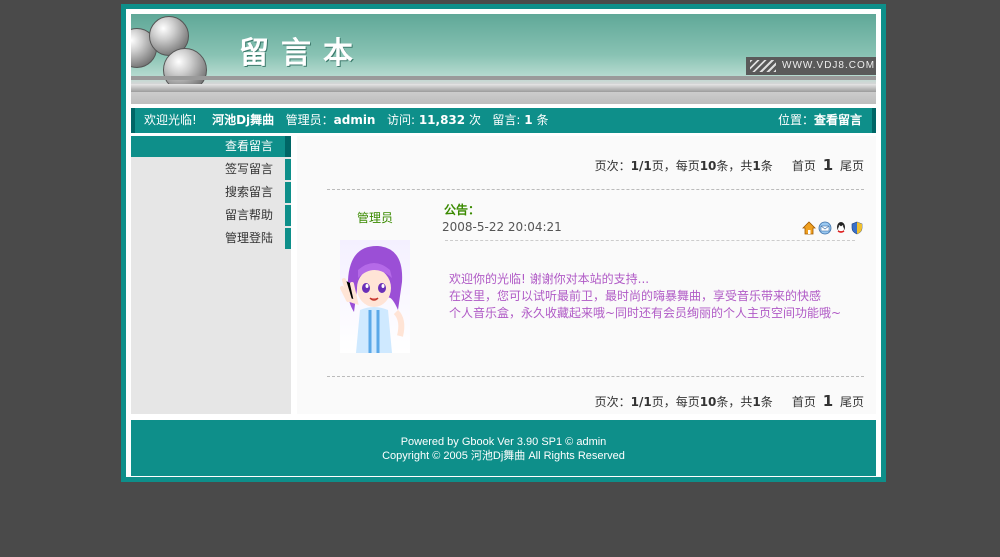 The width and height of the screenshot is (1000, 557). I want to click on shield-icon, so click(857, 228).